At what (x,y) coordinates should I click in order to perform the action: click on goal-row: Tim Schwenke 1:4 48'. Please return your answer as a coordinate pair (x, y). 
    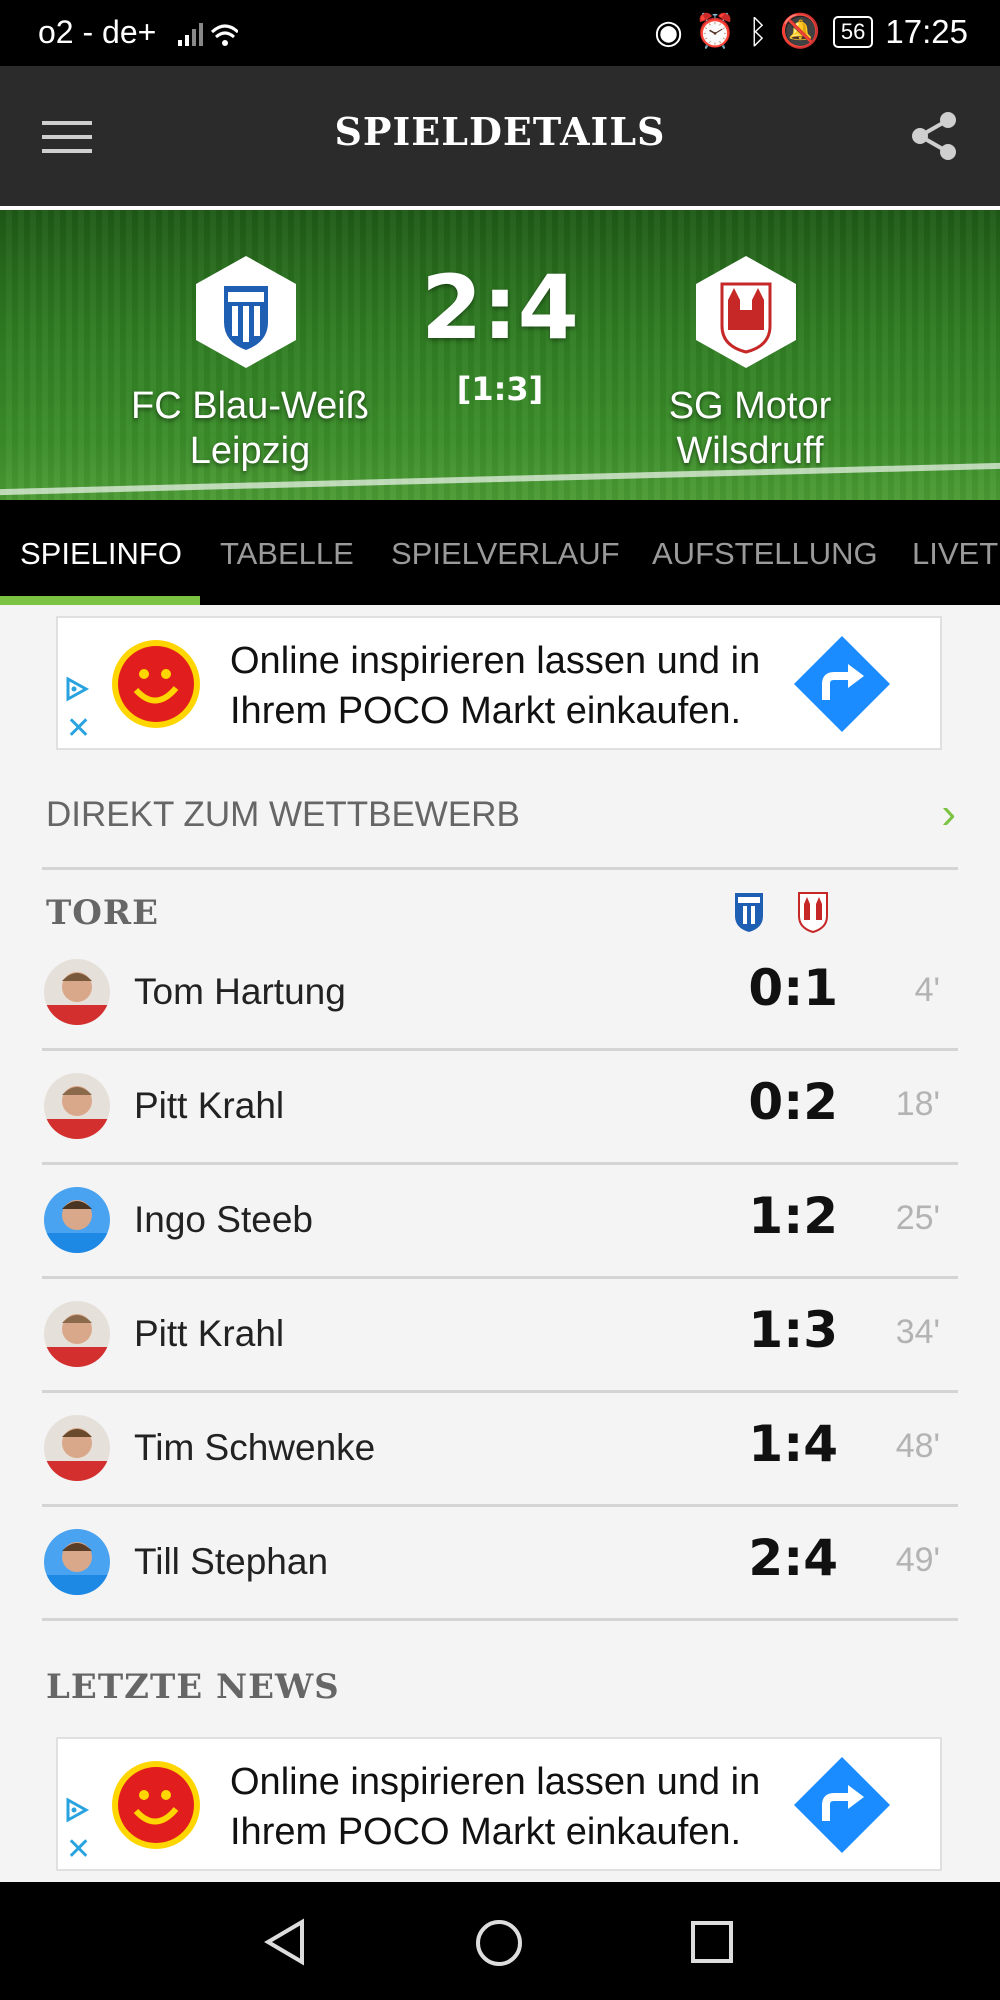
    Looking at the image, I should click on (500, 1450).